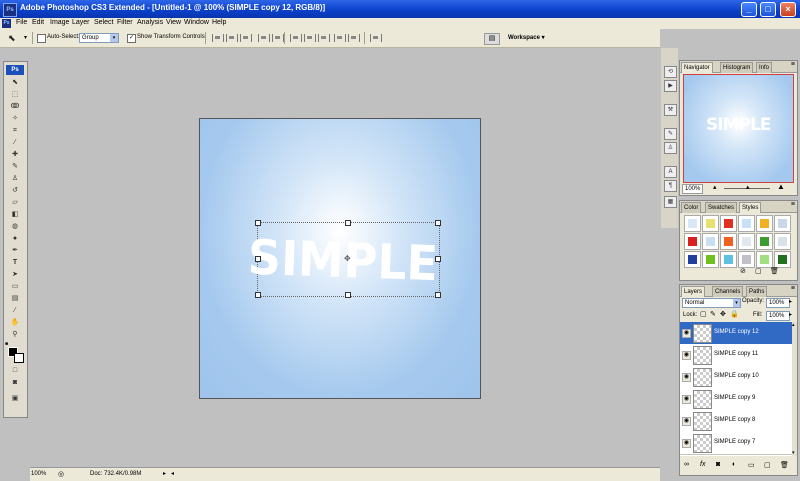 The height and width of the screenshot is (481, 800). I want to click on palette-well-icon: ▤, so click(492, 39).